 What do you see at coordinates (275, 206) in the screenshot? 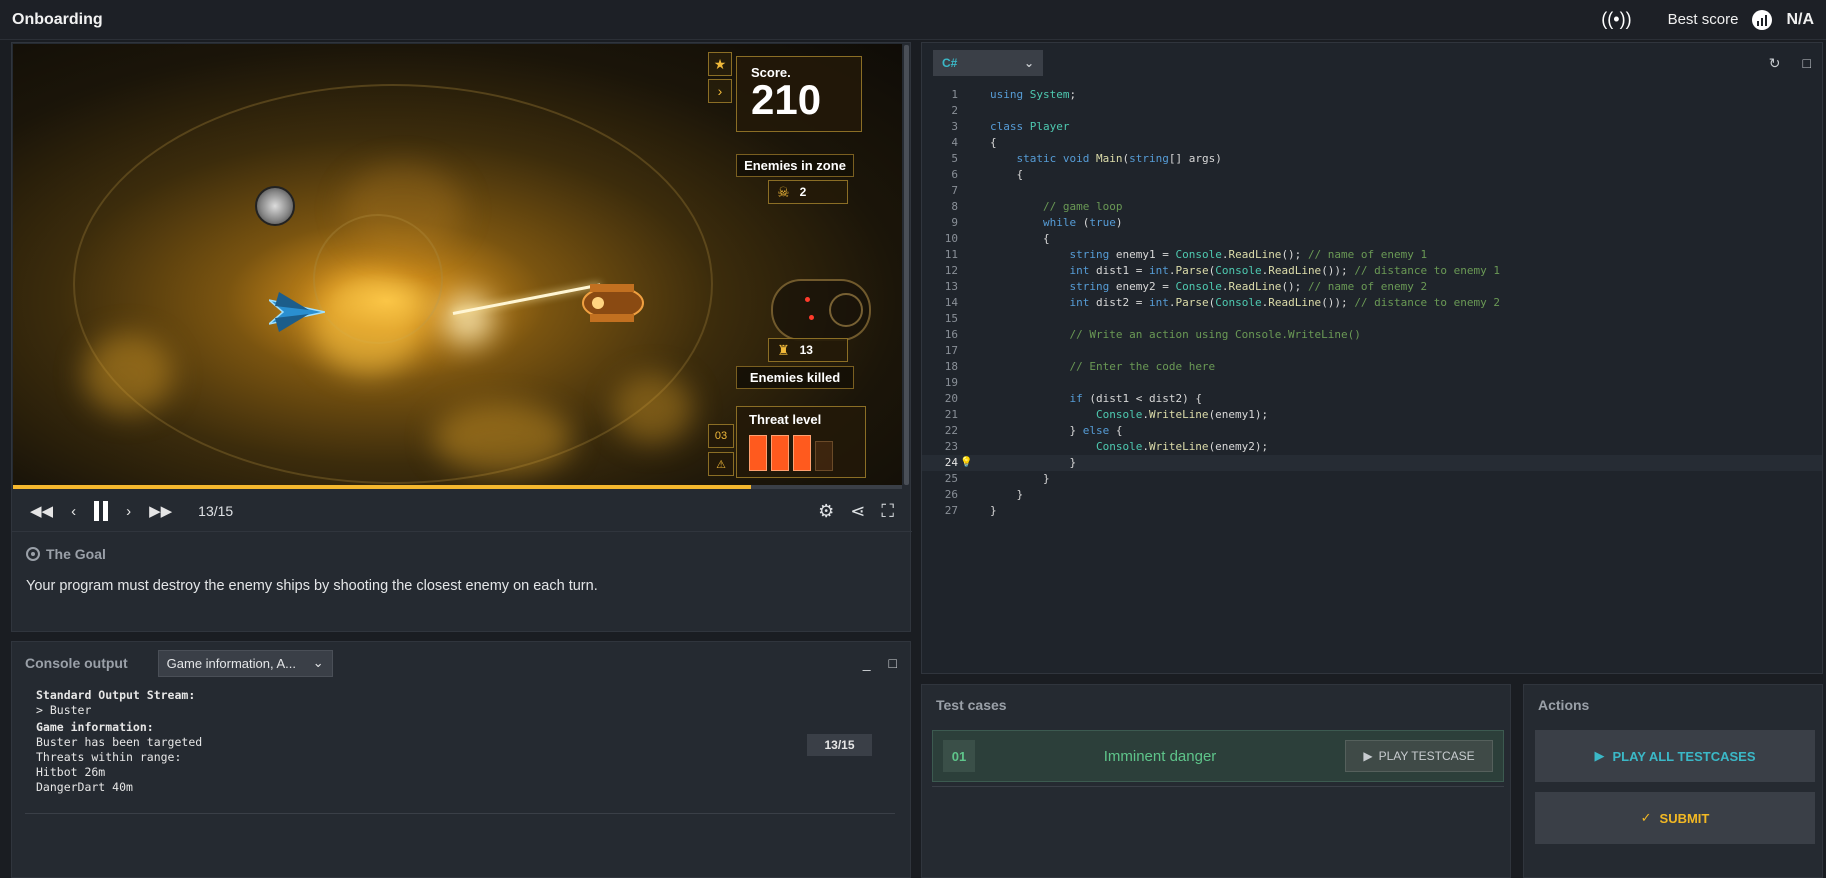
I see `satellite-sprite` at bounding box center [275, 206].